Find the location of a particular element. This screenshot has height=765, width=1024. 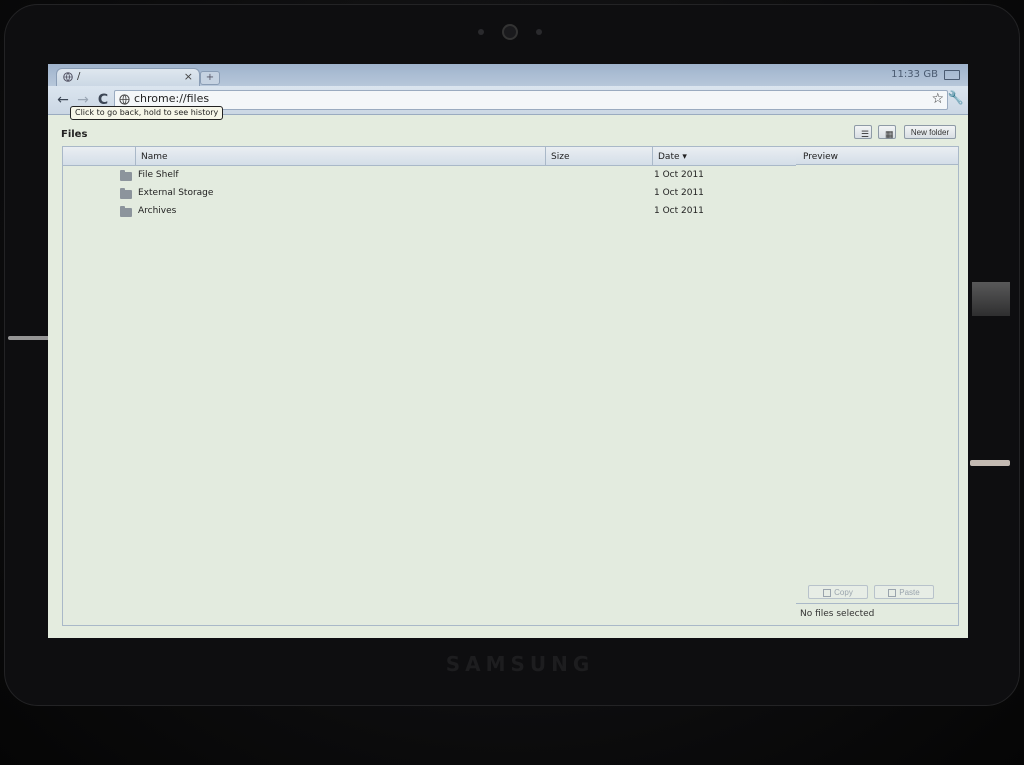

new-folder-button: New folder is located at coordinates (930, 132).